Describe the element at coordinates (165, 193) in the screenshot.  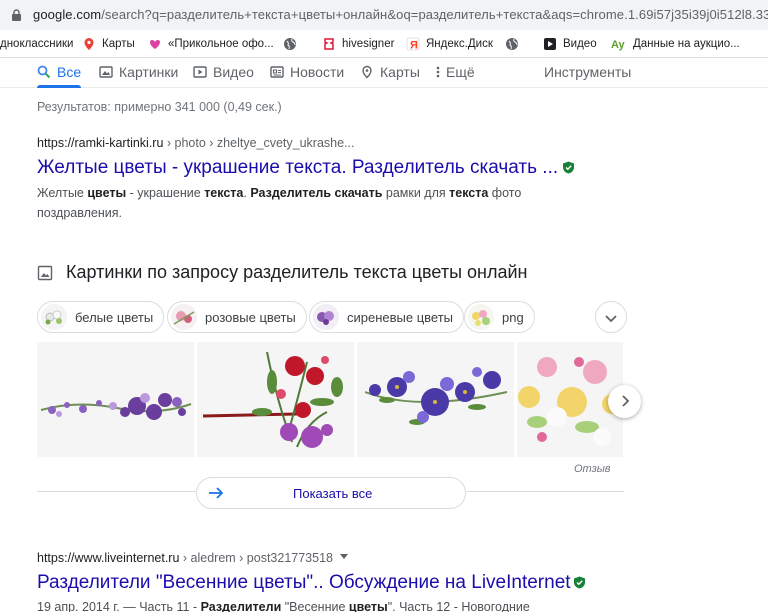
I see `snippet-text: - украшение` at that location.